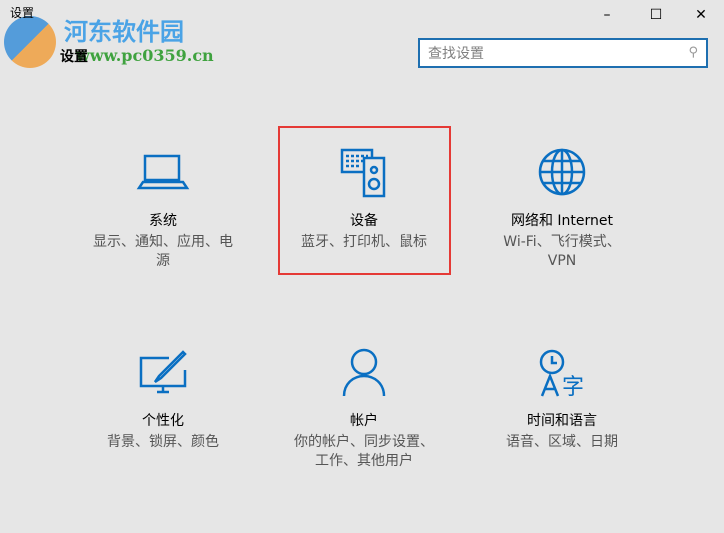 Image resolution: width=724 pixels, height=533 pixels. Describe the element at coordinates (364, 372) in the screenshot. I see `person-icon` at that location.